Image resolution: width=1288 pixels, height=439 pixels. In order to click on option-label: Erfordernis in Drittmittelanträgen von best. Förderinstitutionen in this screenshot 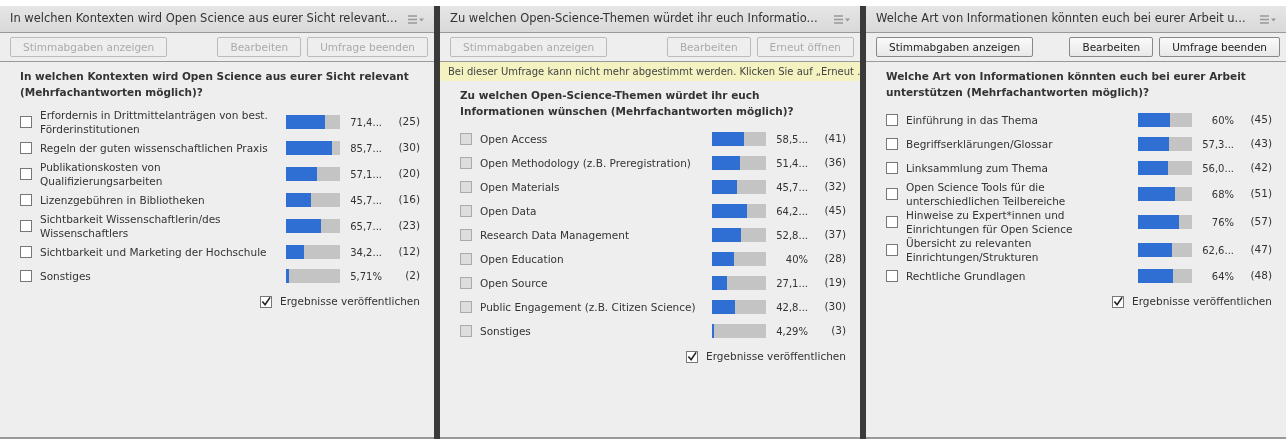, I will do `click(154, 122)`.